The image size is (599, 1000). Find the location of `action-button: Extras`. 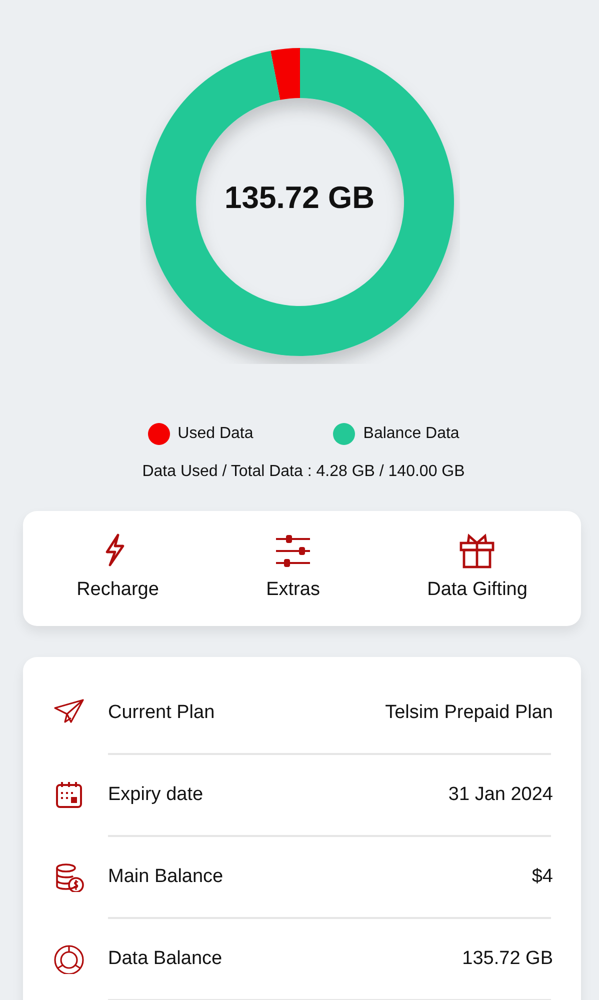

action-button: Extras is located at coordinates (293, 568).